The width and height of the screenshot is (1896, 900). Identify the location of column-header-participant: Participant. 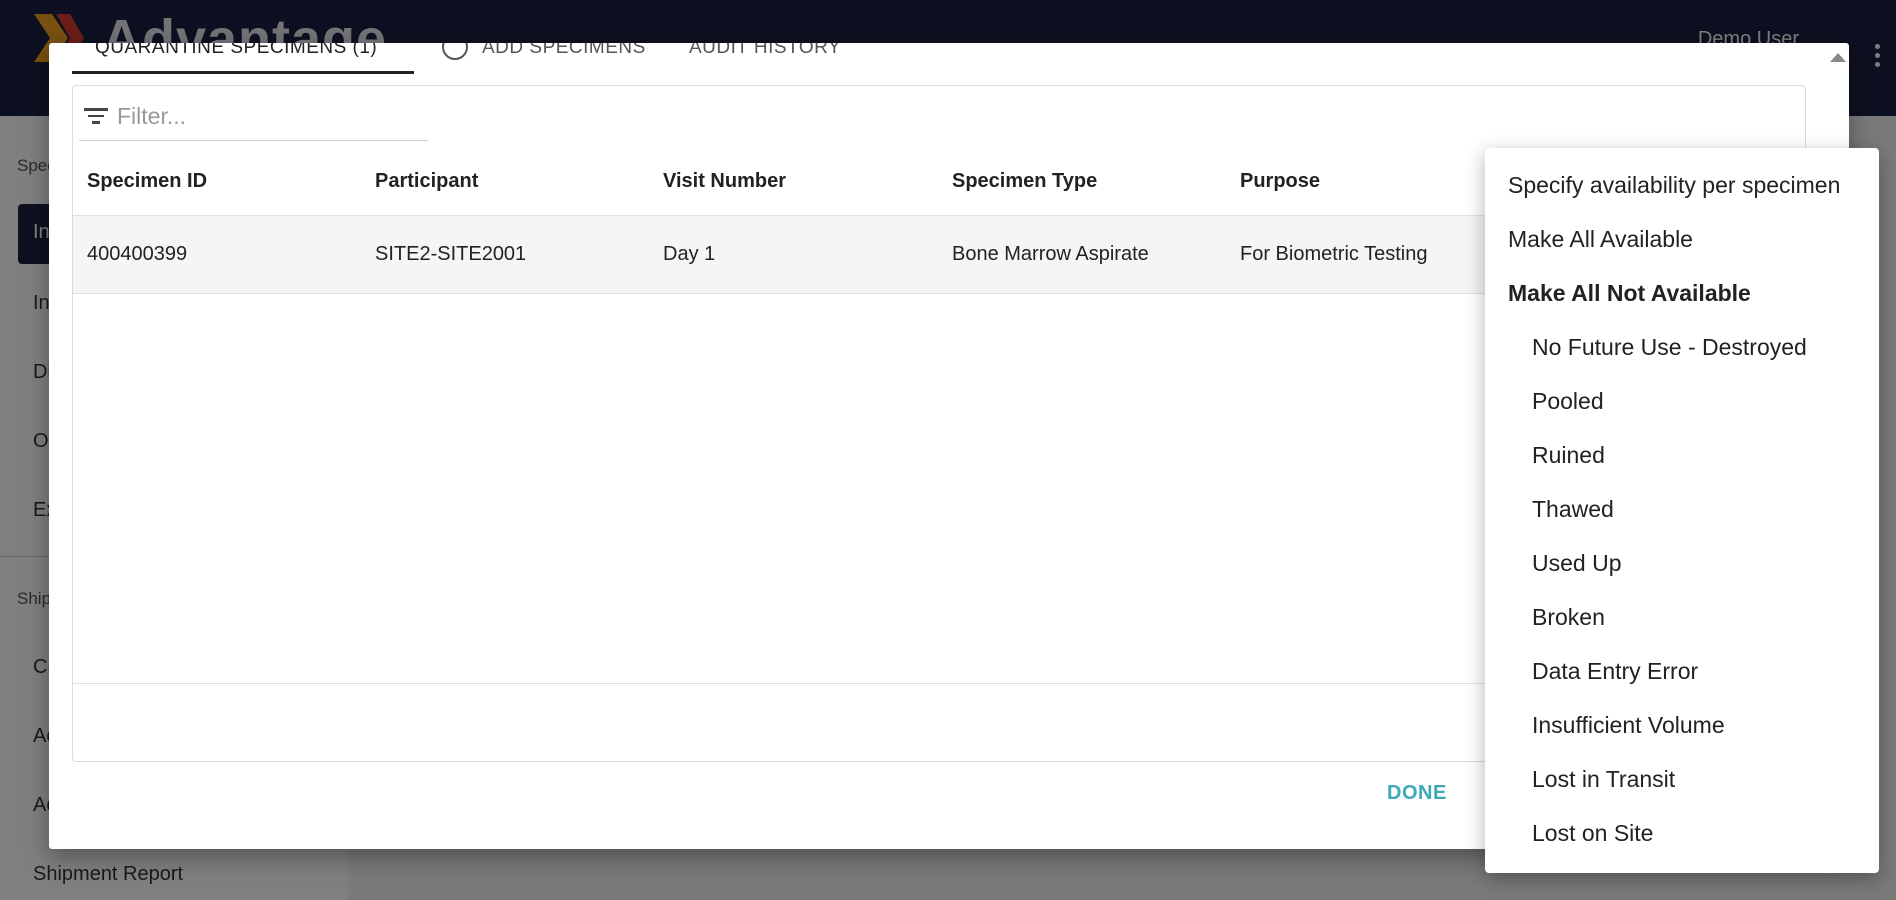
(426, 181).